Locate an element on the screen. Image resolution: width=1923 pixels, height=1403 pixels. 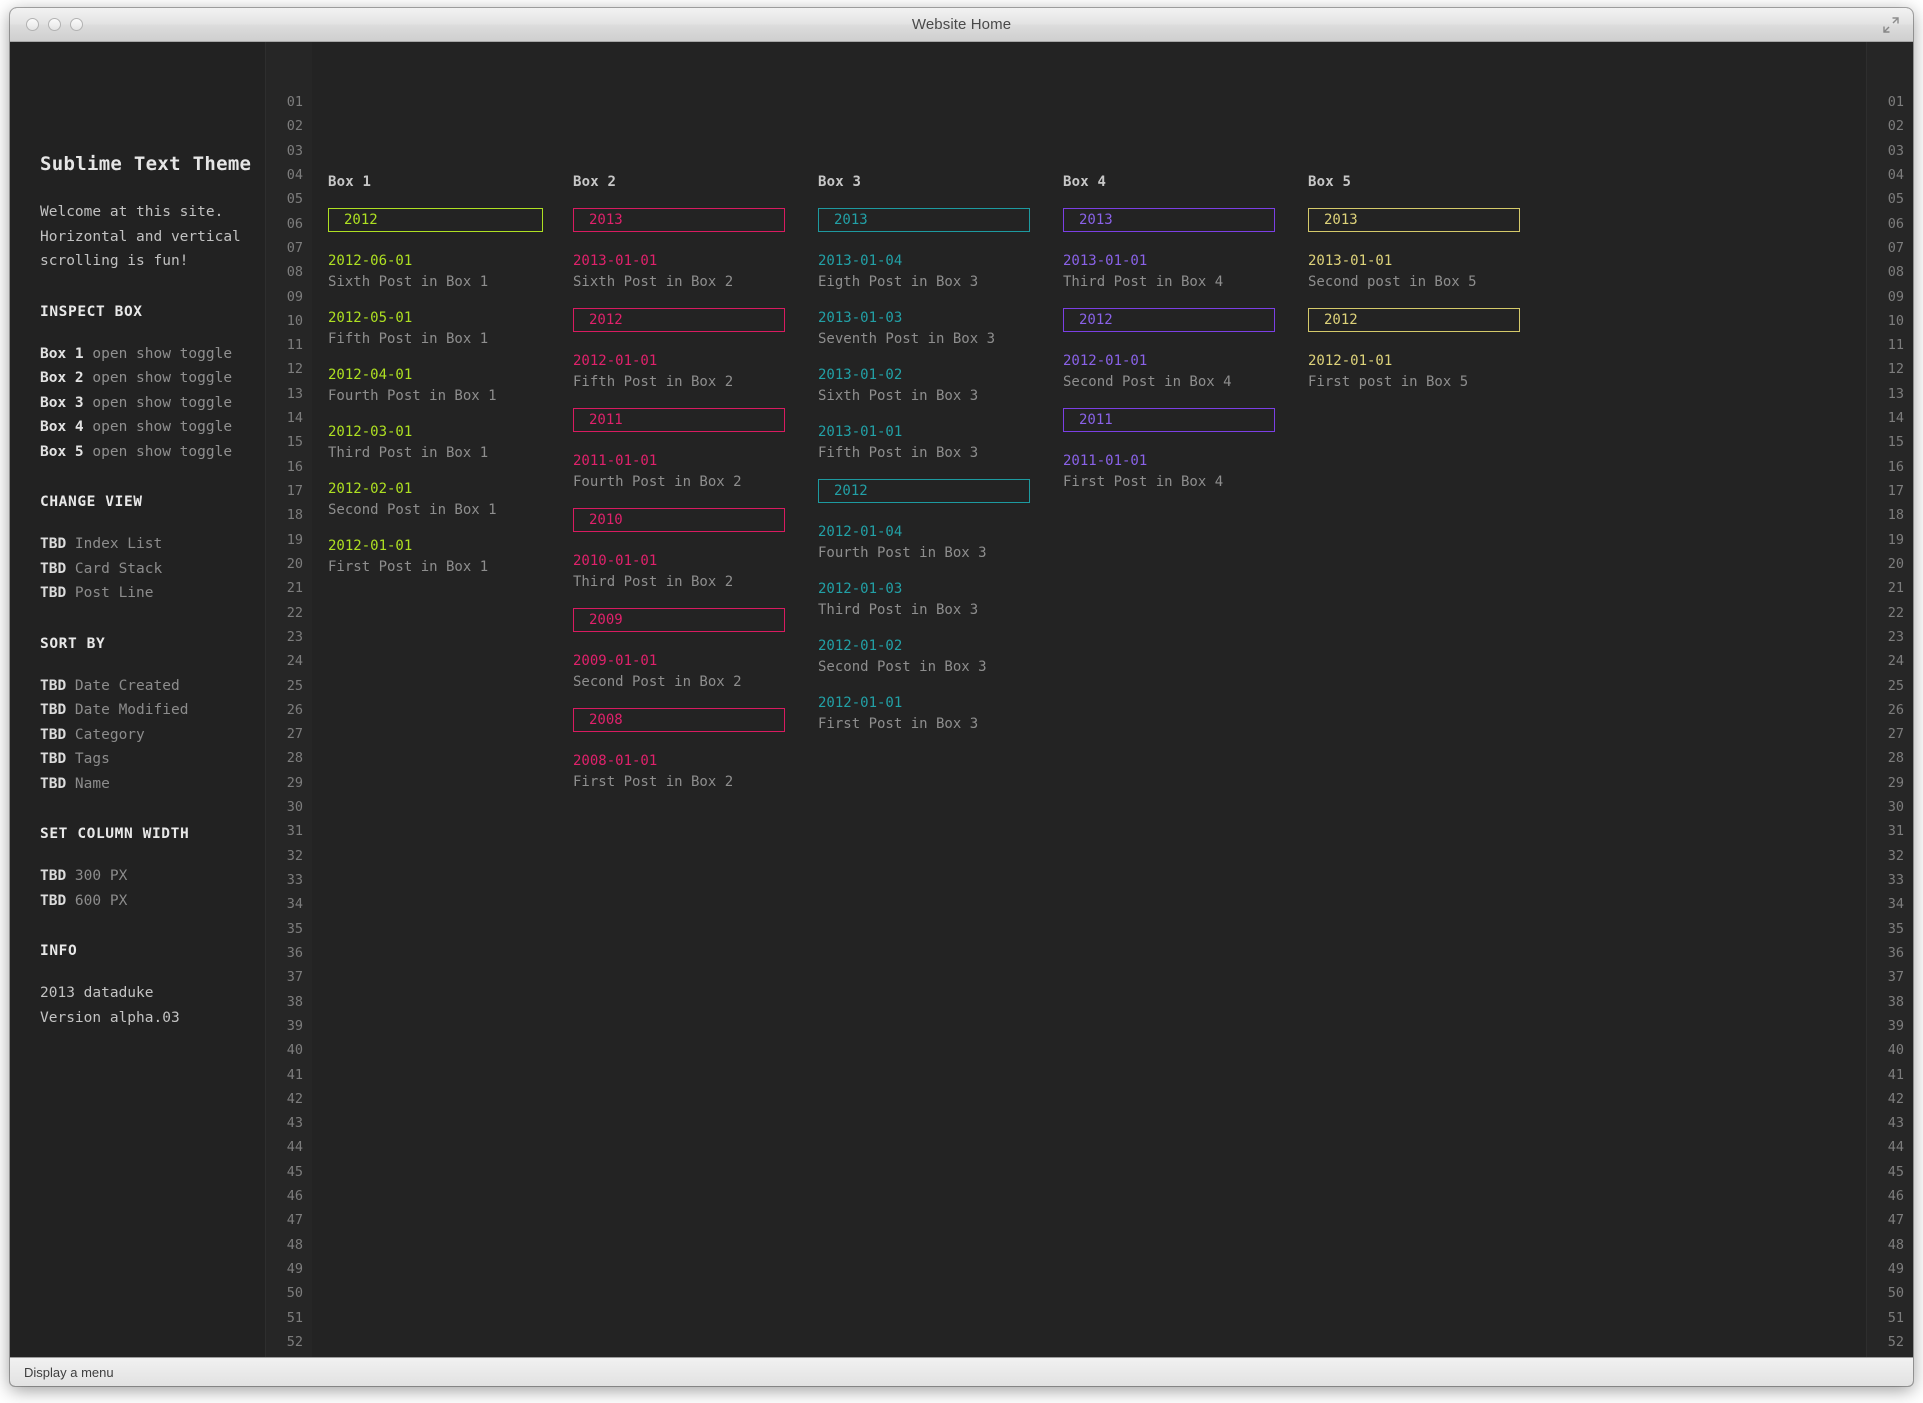
line-number: 19 is located at coordinates (1895, 539).